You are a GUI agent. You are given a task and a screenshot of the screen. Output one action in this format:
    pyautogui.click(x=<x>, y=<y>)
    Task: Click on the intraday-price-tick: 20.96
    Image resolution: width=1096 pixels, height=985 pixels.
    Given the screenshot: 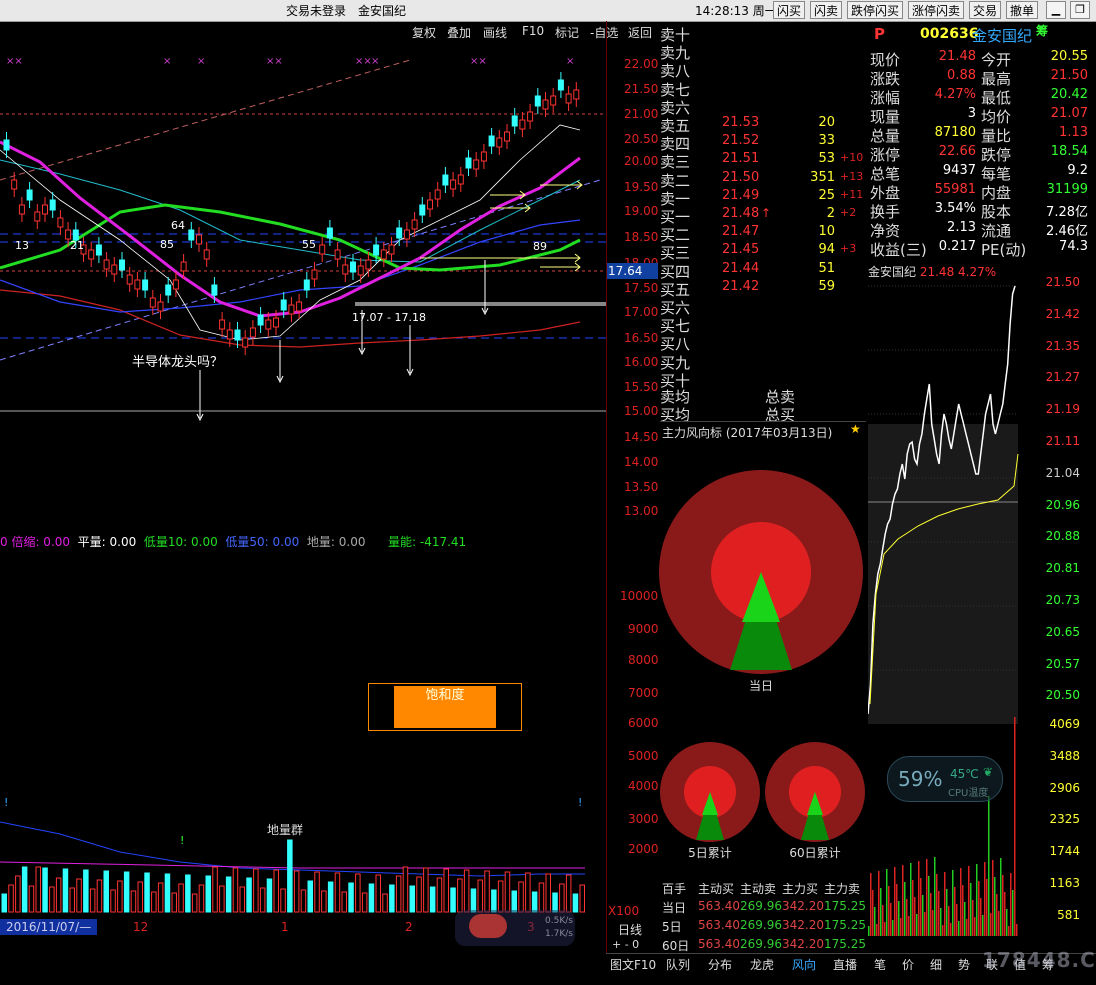 What is the action you would take?
    pyautogui.click(x=1062, y=504)
    